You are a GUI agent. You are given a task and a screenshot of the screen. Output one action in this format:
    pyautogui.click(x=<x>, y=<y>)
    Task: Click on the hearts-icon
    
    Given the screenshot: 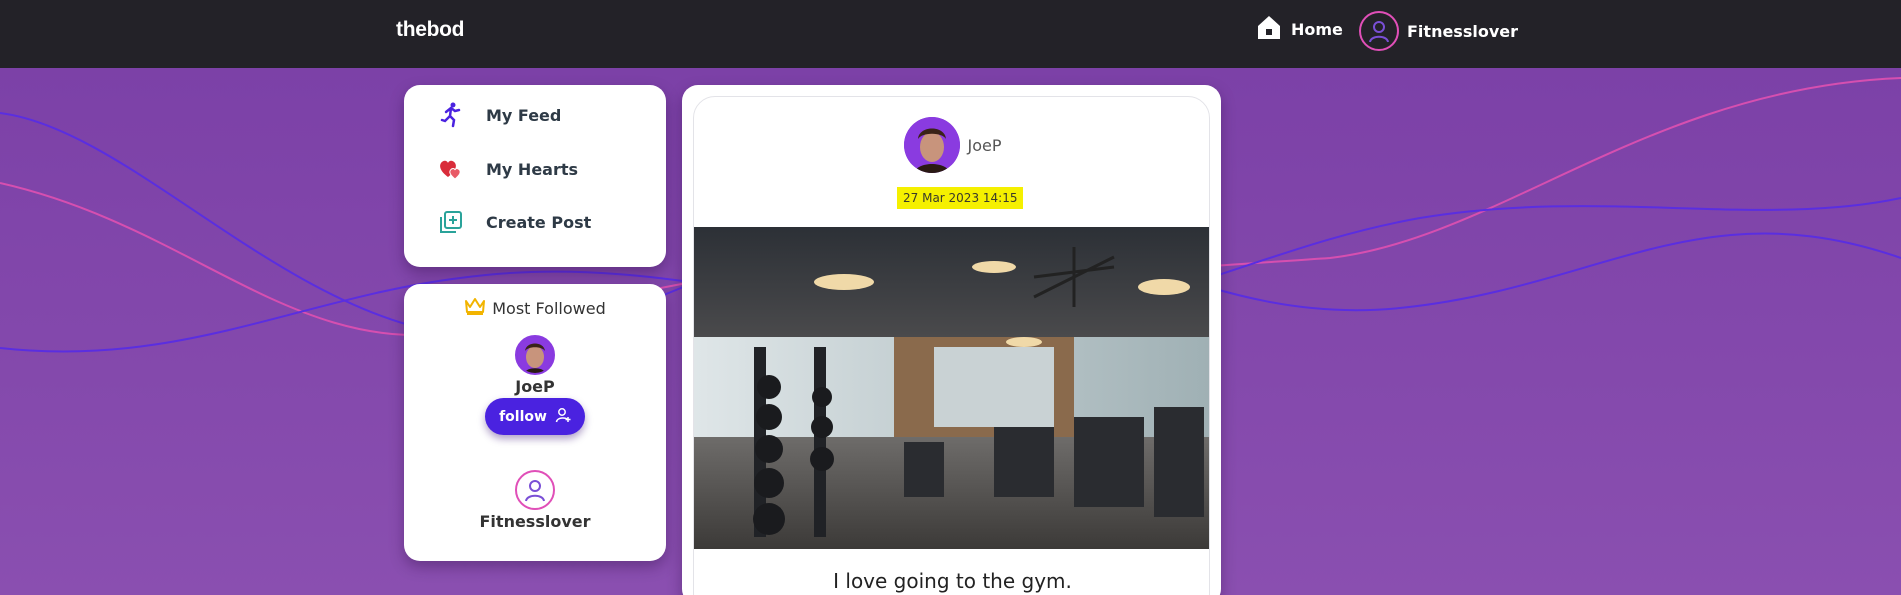 What is the action you would take?
    pyautogui.click(x=451, y=169)
    